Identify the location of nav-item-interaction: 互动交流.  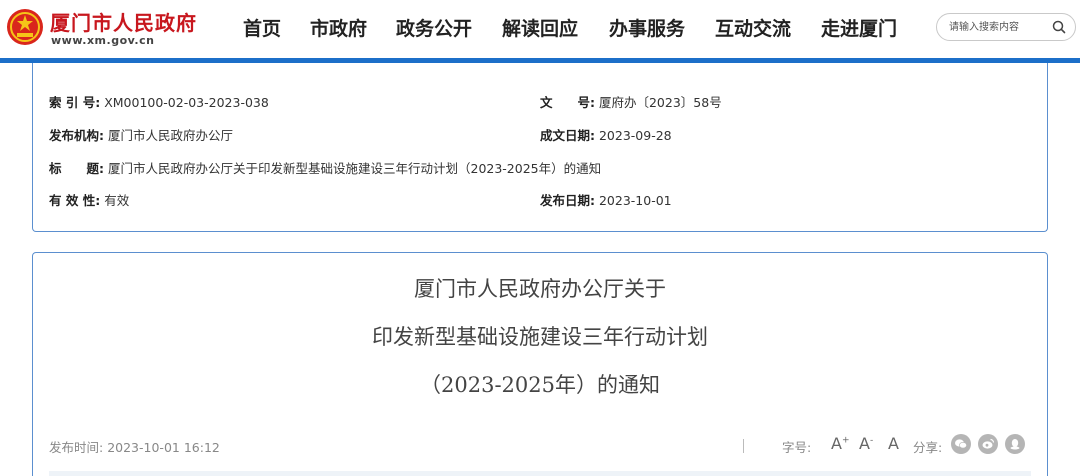
(753, 27).